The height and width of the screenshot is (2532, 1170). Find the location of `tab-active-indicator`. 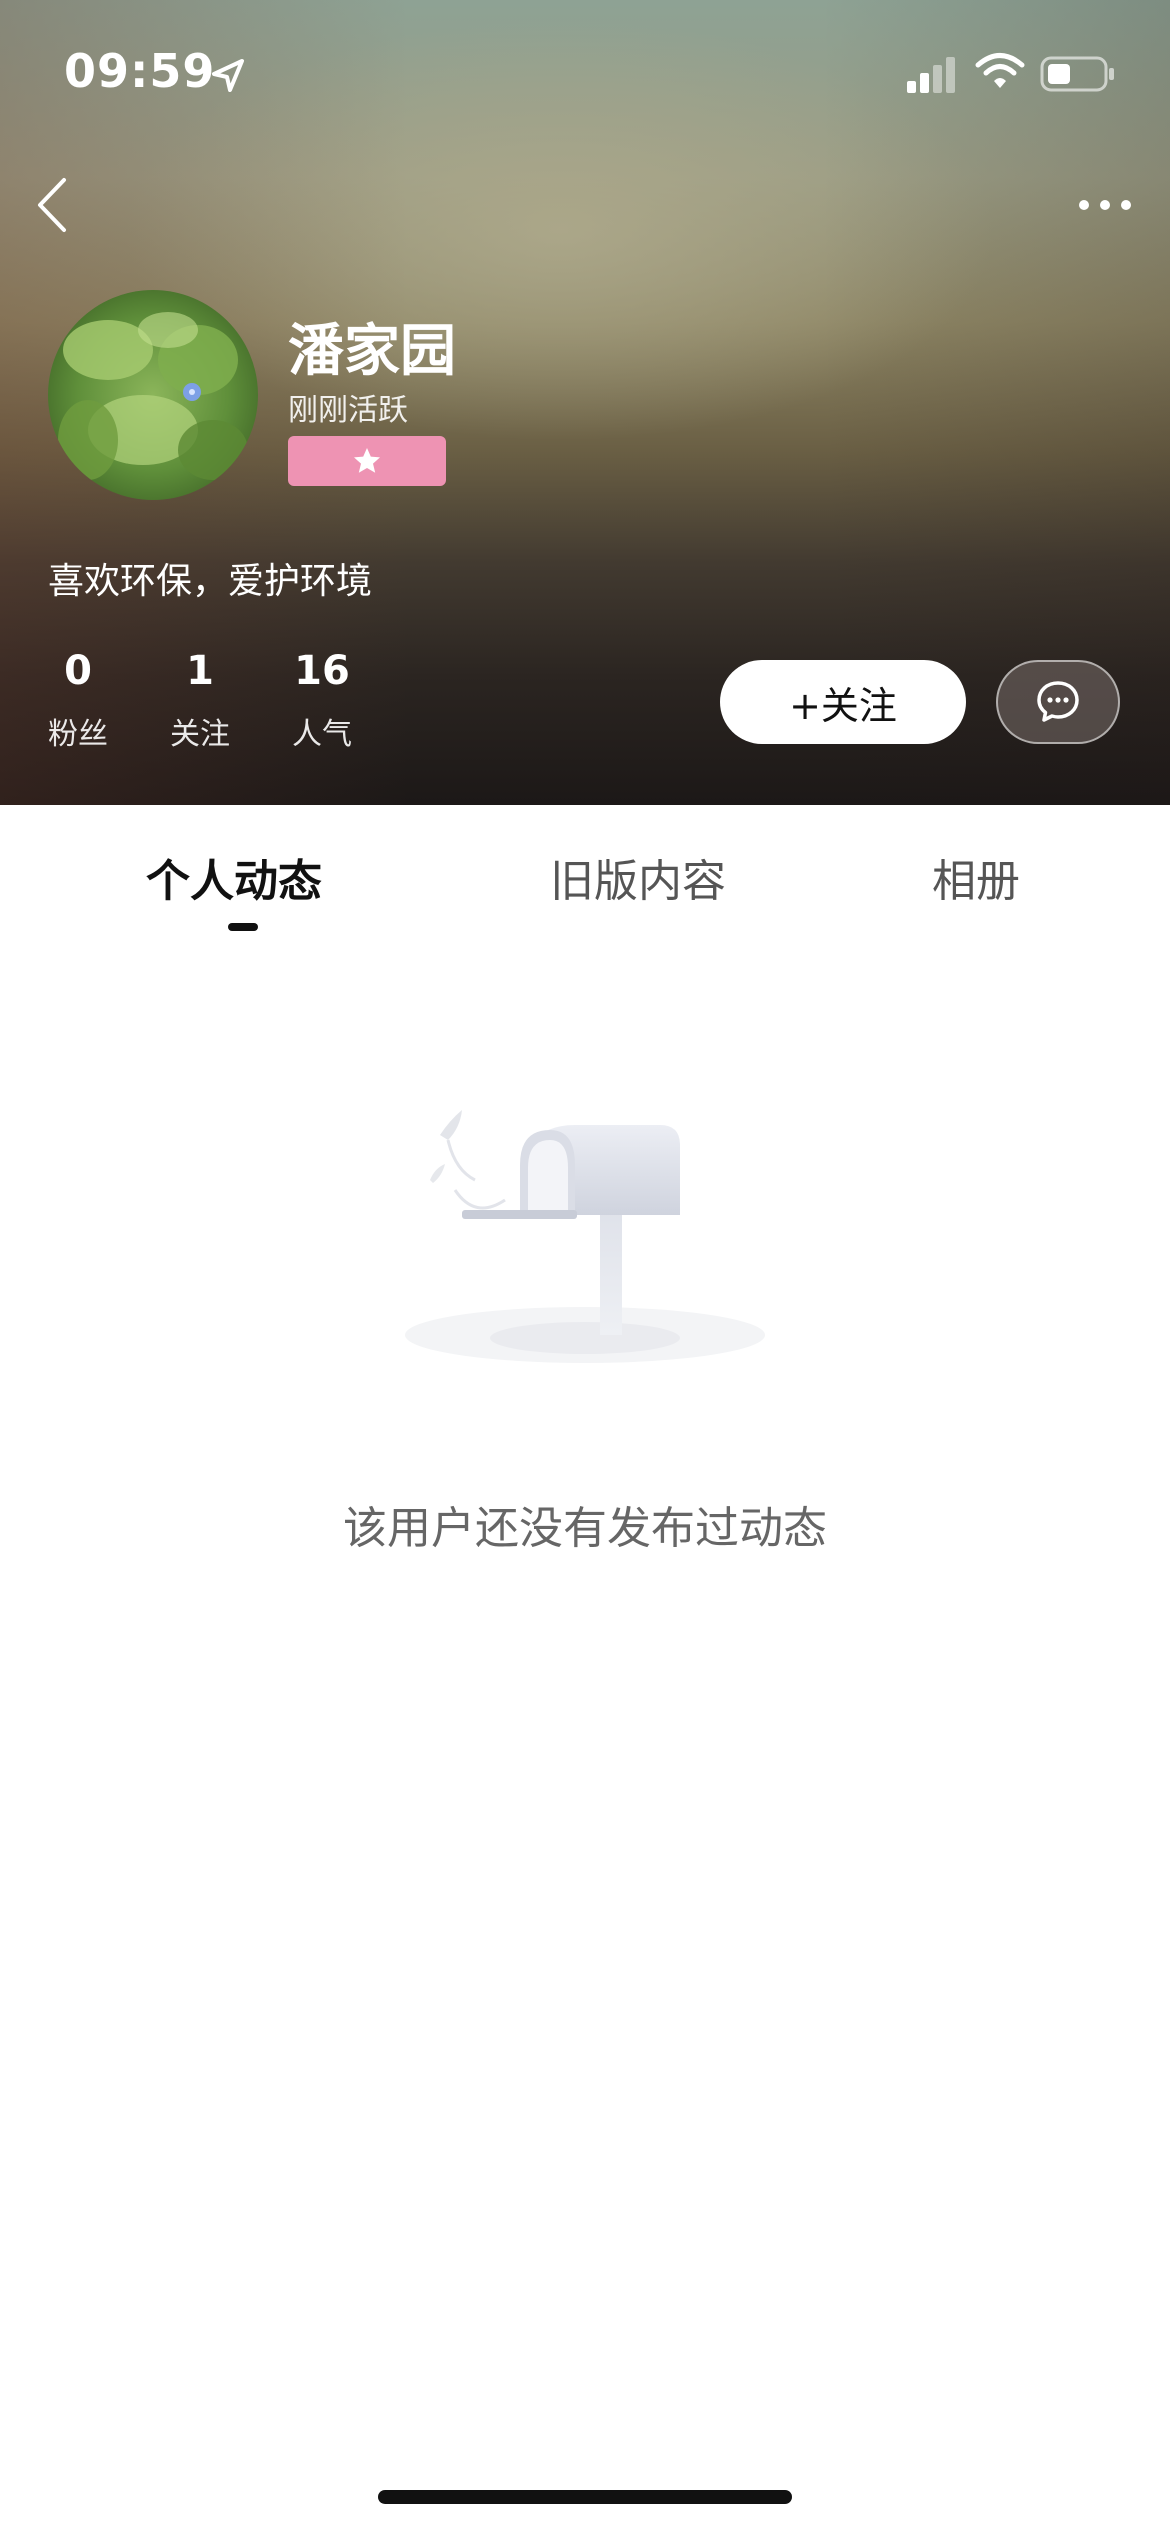

tab-active-indicator is located at coordinates (243, 927).